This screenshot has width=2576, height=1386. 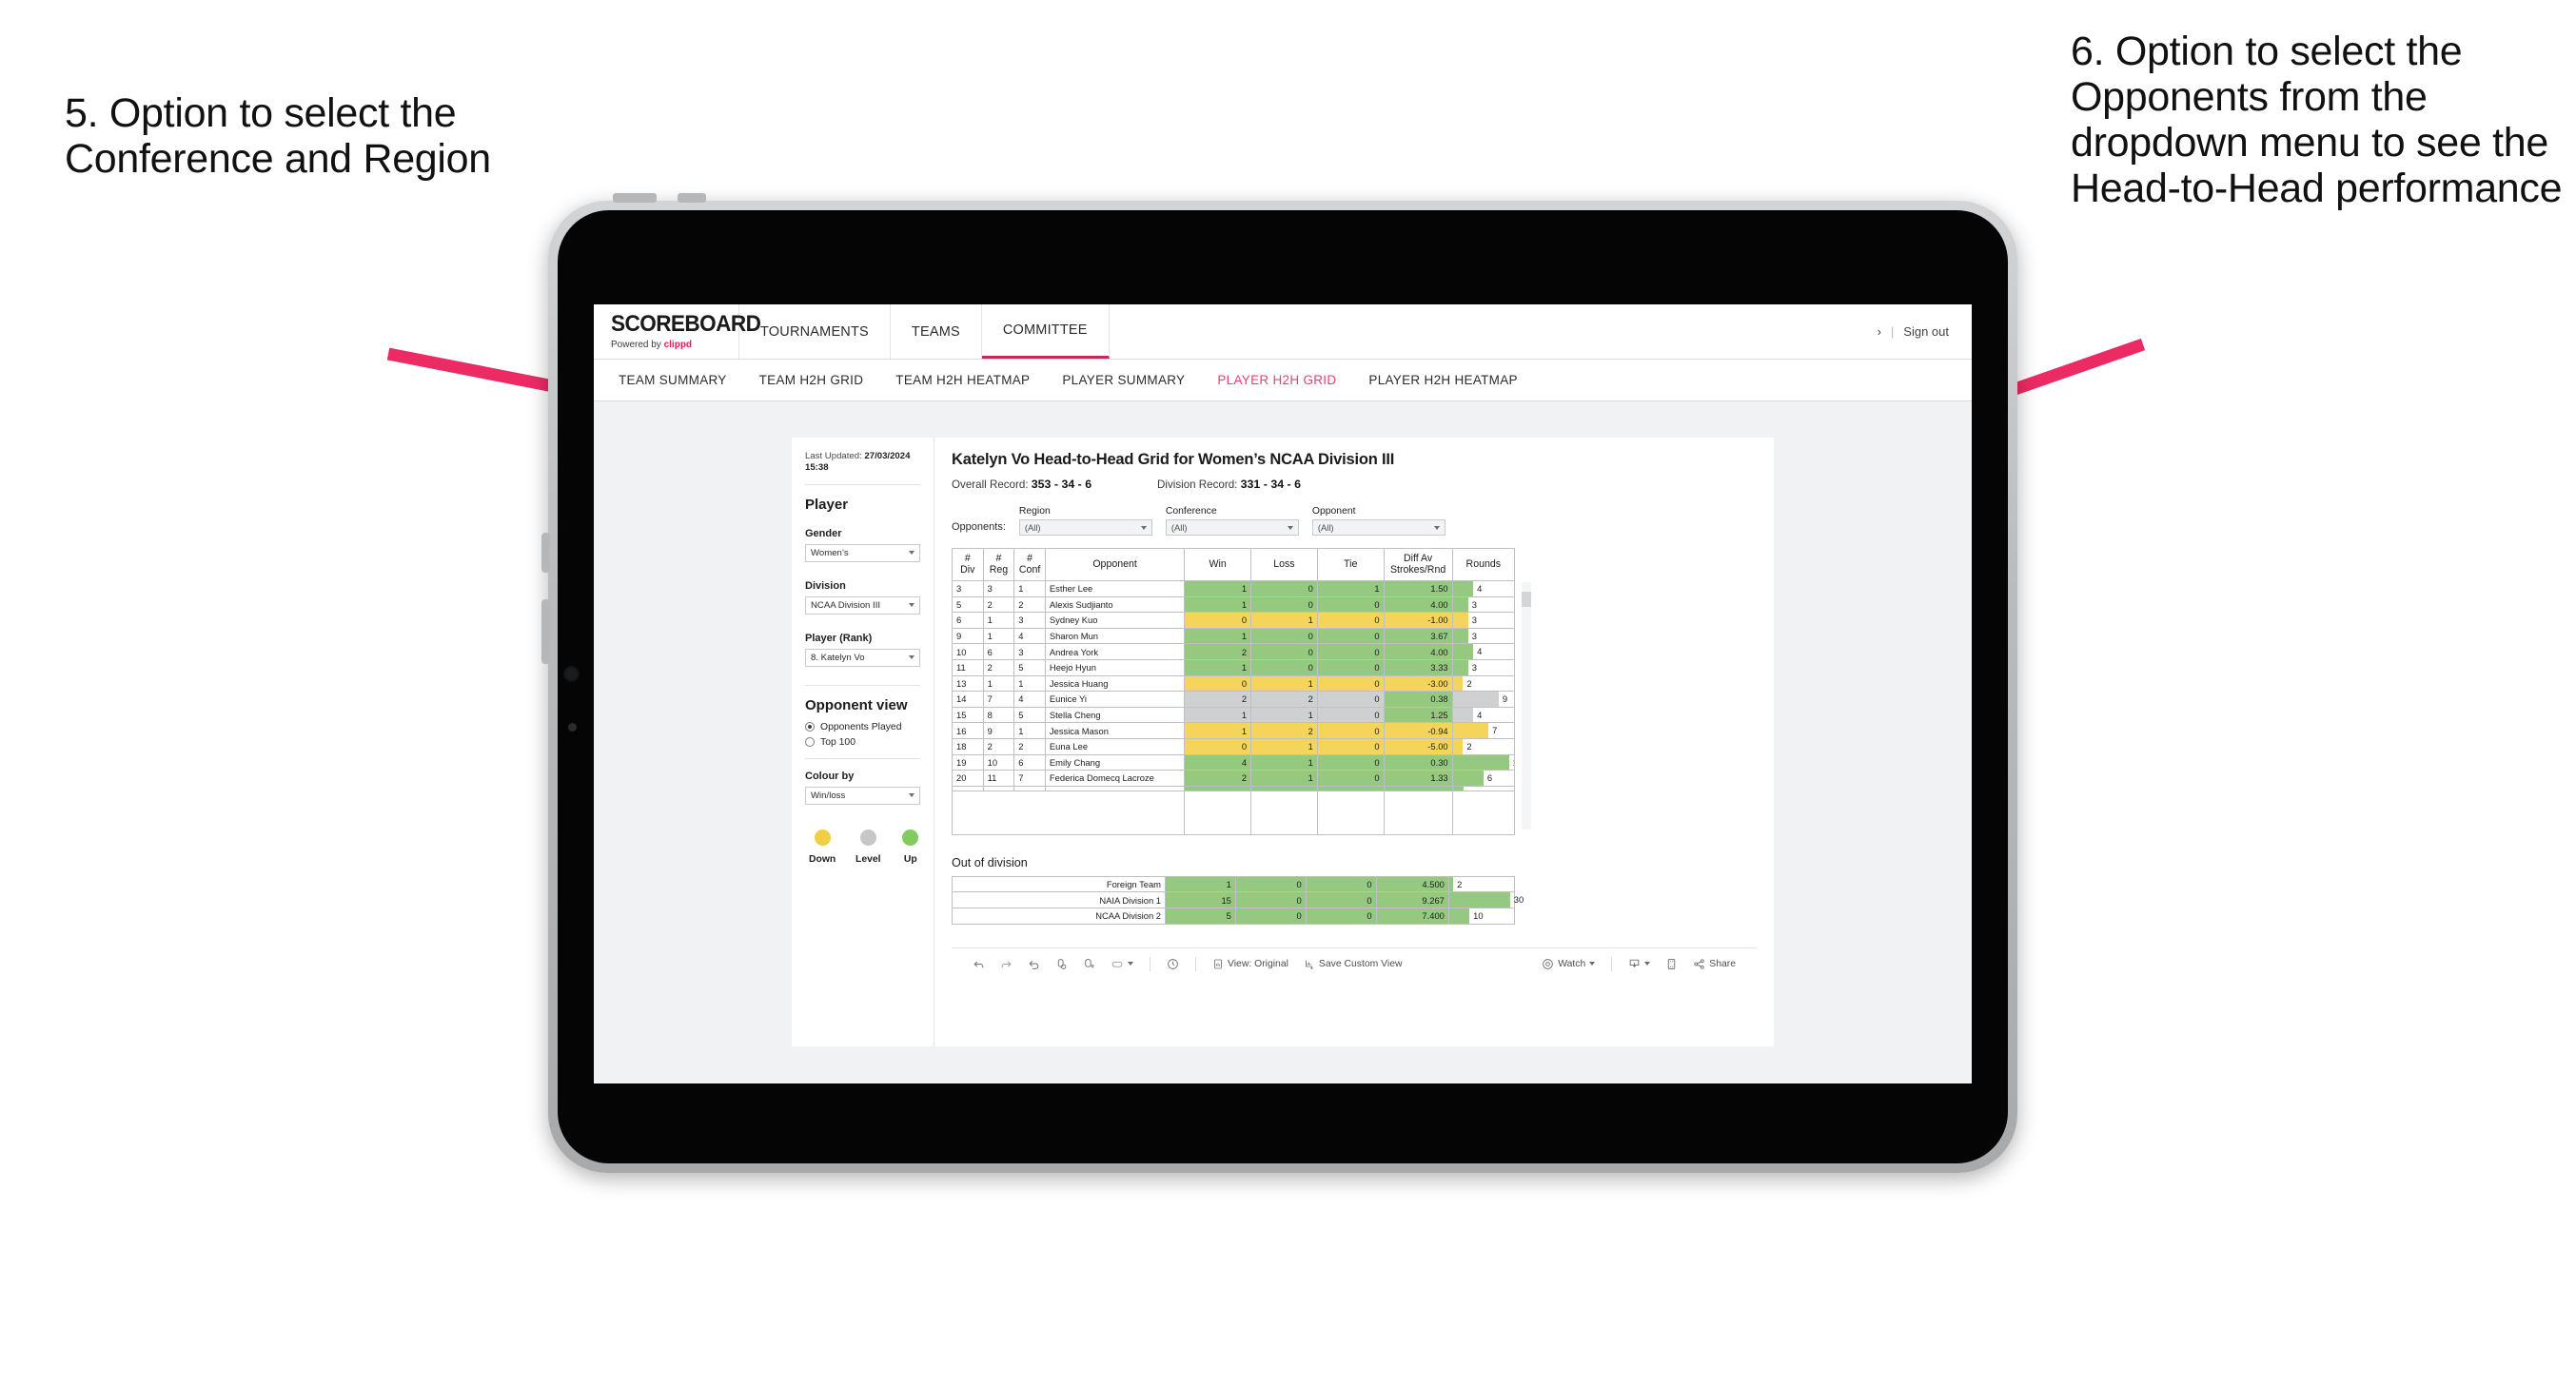 What do you see at coordinates (1218, 715) in the screenshot?
I see `cell-win: 1` at bounding box center [1218, 715].